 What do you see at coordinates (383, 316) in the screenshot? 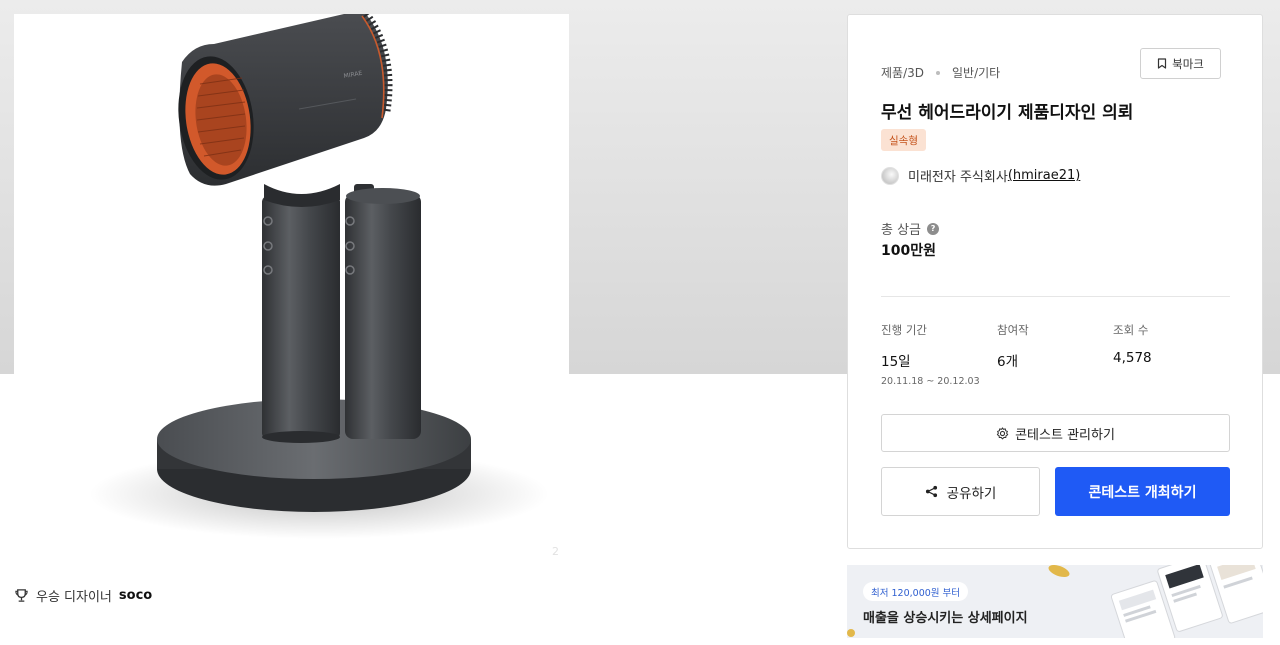
I see `spare-battery` at bounding box center [383, 316].